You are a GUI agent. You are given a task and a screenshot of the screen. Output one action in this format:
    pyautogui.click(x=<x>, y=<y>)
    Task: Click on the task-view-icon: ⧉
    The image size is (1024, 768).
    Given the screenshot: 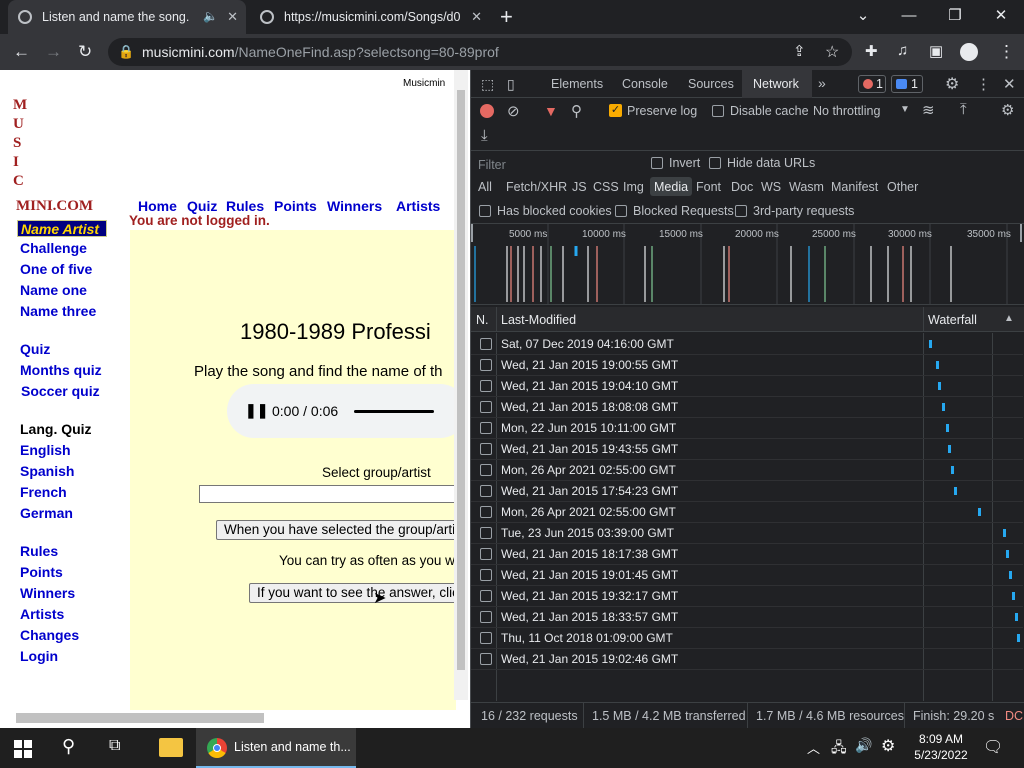 What is the action you would take?
    pyautogui.click(x=114, y=746)
    